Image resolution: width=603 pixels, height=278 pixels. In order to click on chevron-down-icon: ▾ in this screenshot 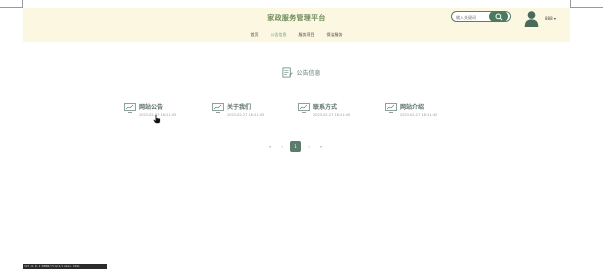, I will do `click(554, 18)`.